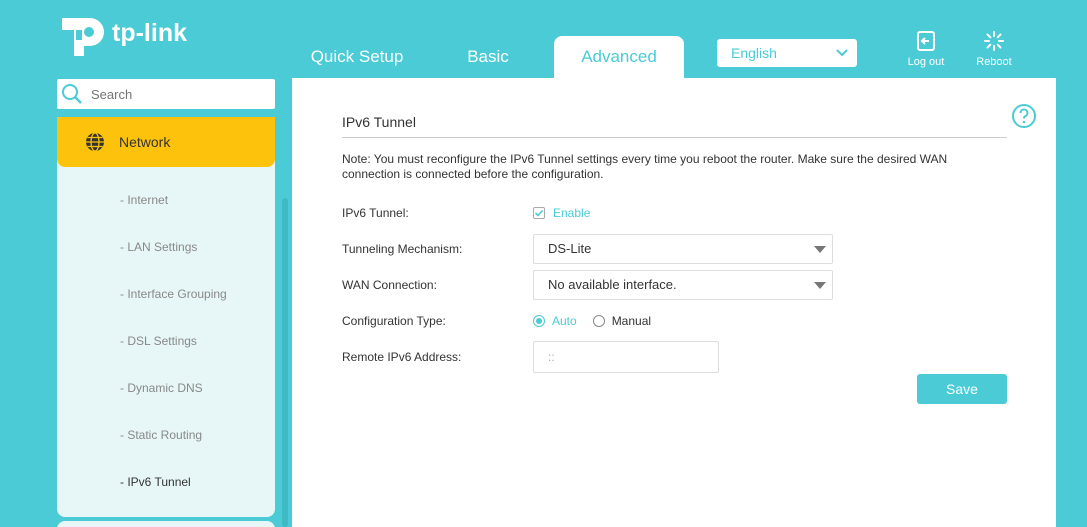 Image resolution: width=1087 pixels, height=527 pixels. Describe the element at coordinates (962, 389) in the screenshot. I see `save-button: Save` at that location.